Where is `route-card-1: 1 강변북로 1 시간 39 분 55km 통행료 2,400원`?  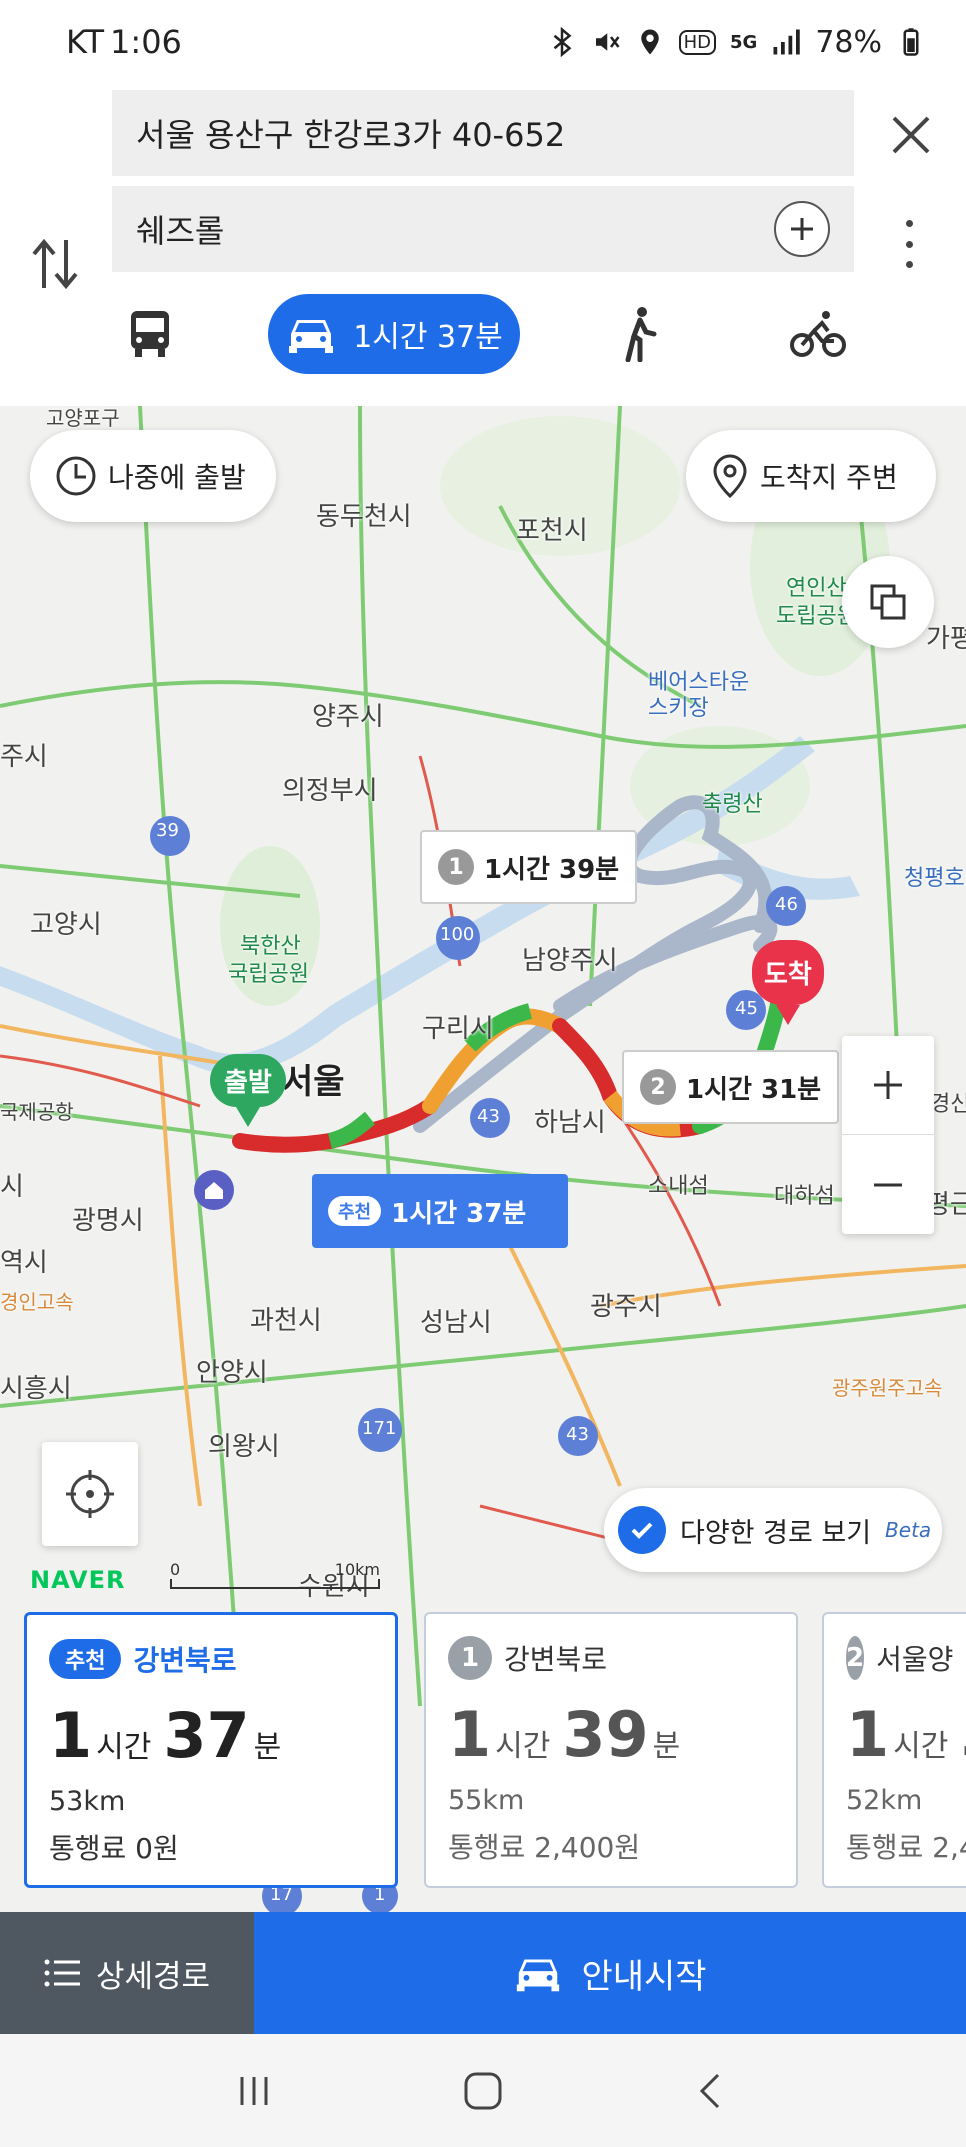
route-card-1: 1 강변북로 1 시간 39 분 55km 통행료 2,400원 is located at coordinates (611, 1750).